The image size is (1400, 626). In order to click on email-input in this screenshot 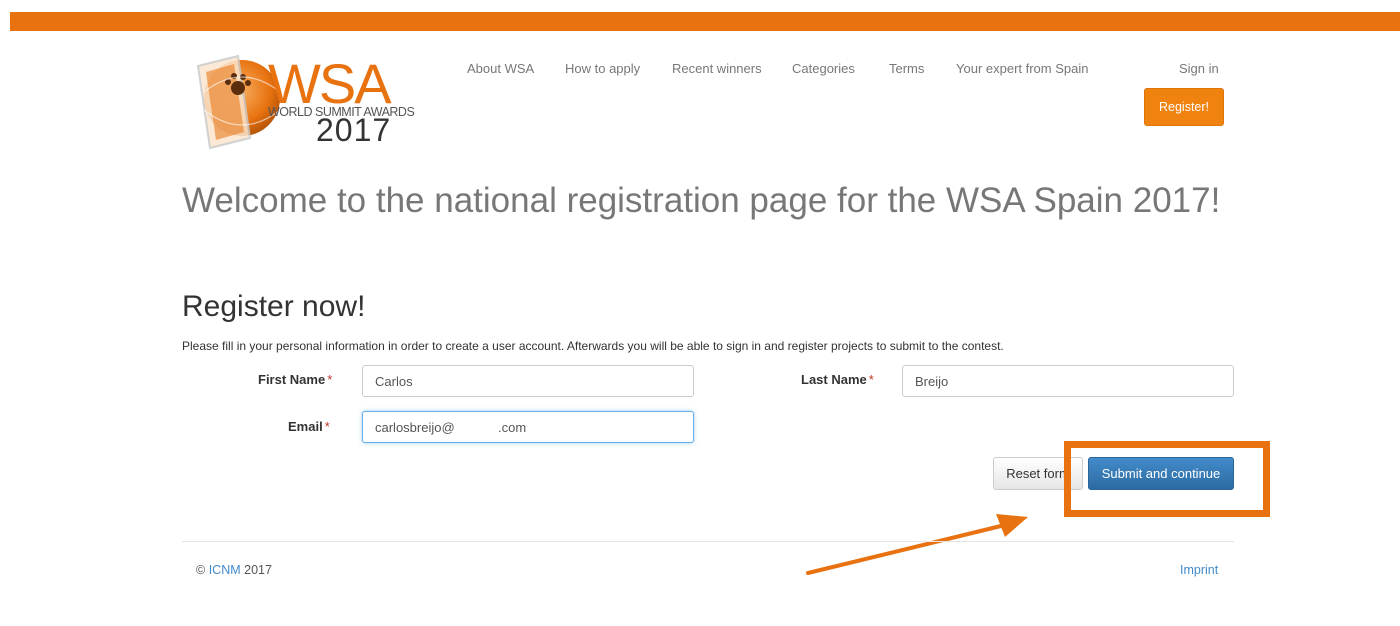, I will do `click(528, 427)`.